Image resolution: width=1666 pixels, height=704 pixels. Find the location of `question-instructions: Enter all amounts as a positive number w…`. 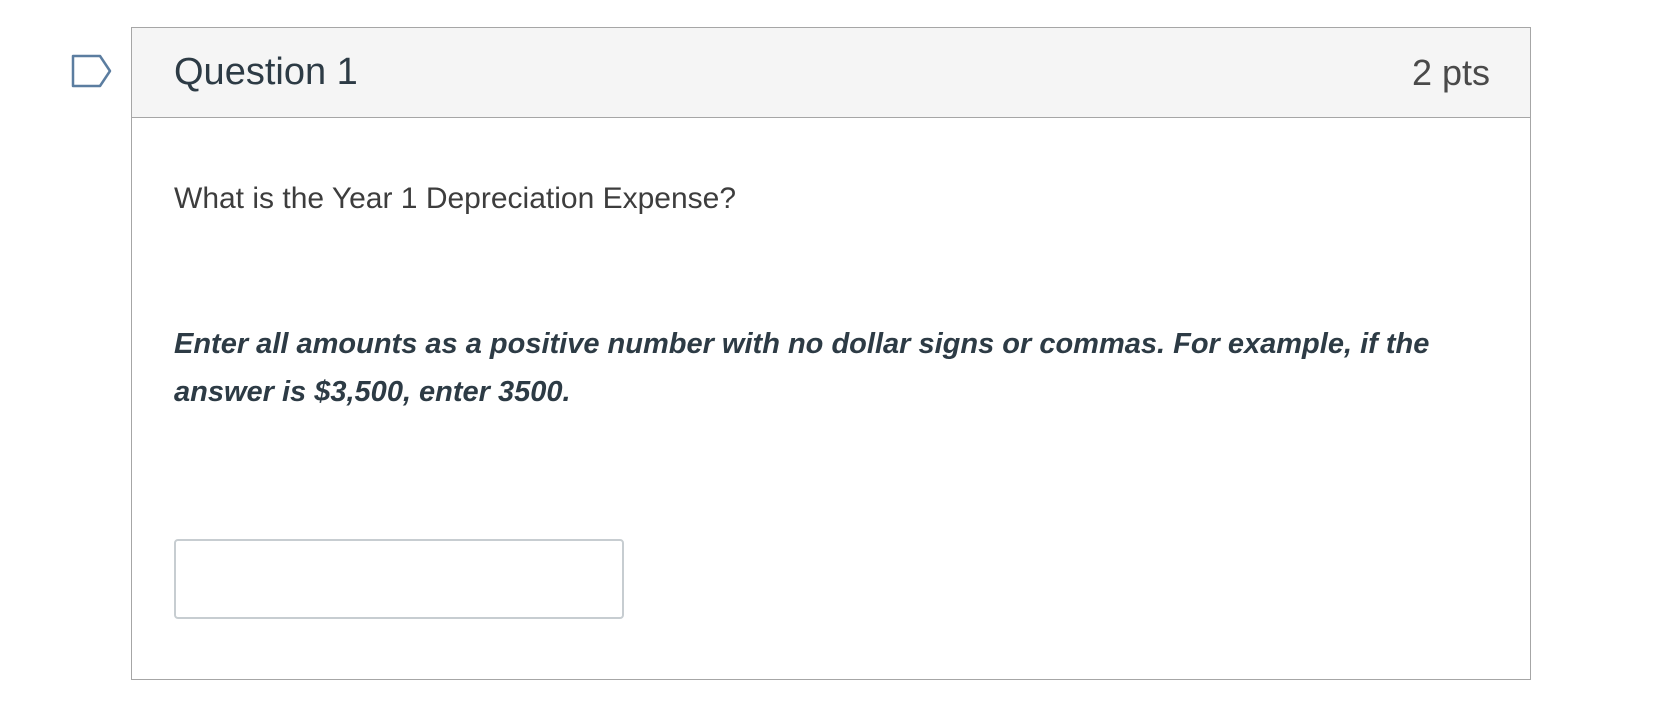

question-instructions: Enter all amounts as a positive number w… is located at coordinates (802, 368).